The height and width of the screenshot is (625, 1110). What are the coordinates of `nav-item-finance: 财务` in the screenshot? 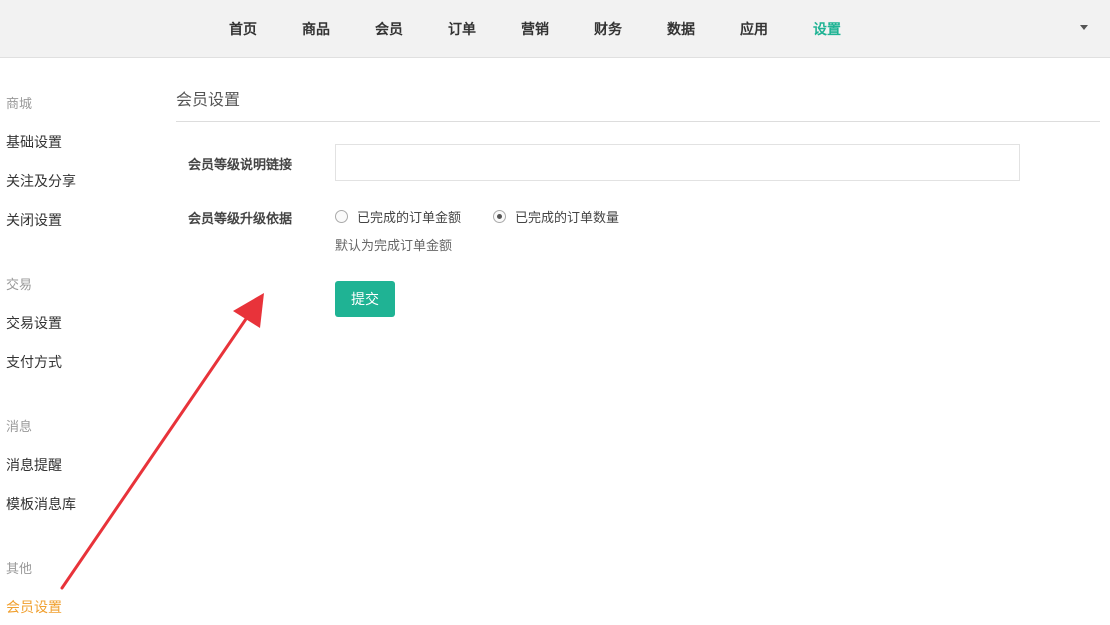 It's located at (630, 29).